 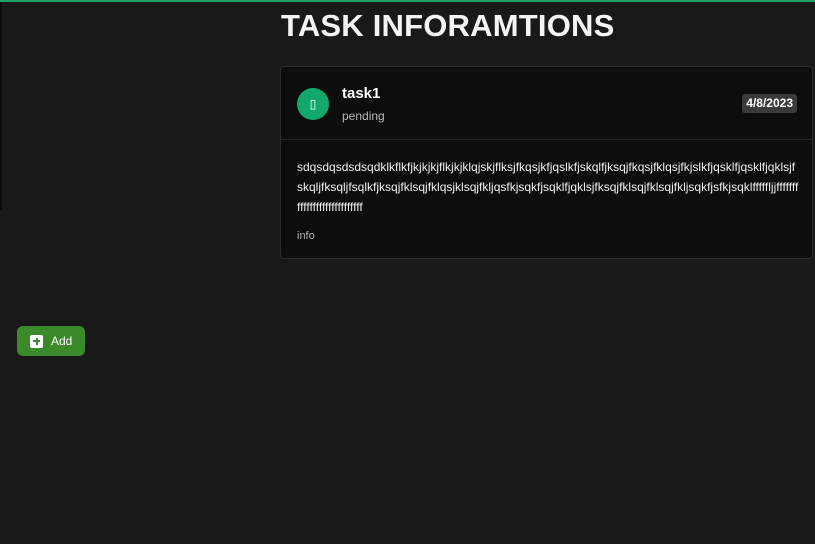 I want to click on left-edge-divider, so click(x=1, y=106).